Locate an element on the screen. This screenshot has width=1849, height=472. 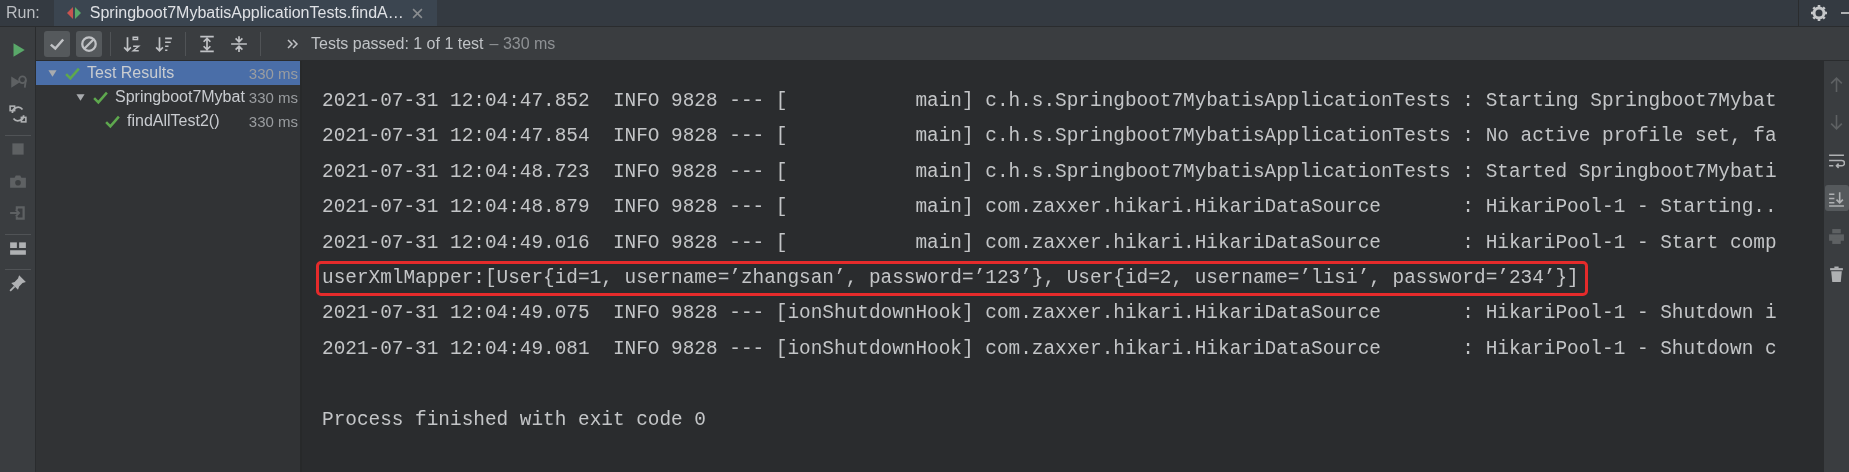
run-config-icon is located at coordinates (73, 13).